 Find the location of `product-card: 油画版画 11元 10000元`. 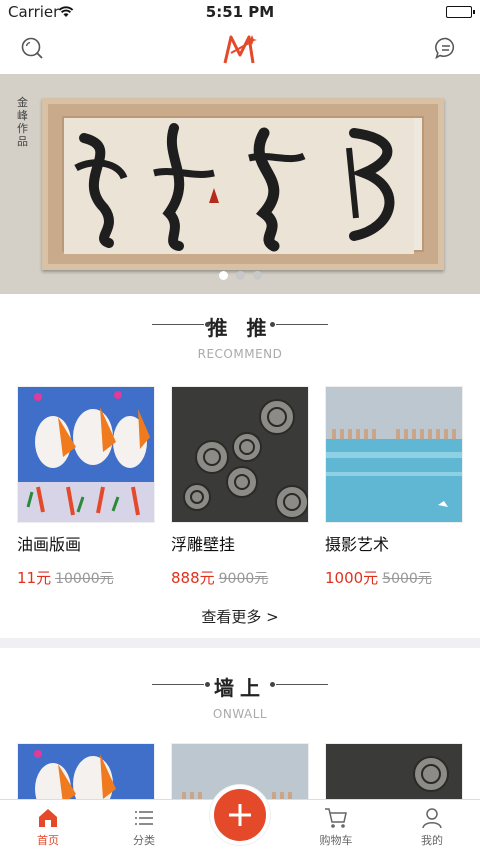

product-card: 油画版画 11元 10000元 is located at coordinates (86, 487).